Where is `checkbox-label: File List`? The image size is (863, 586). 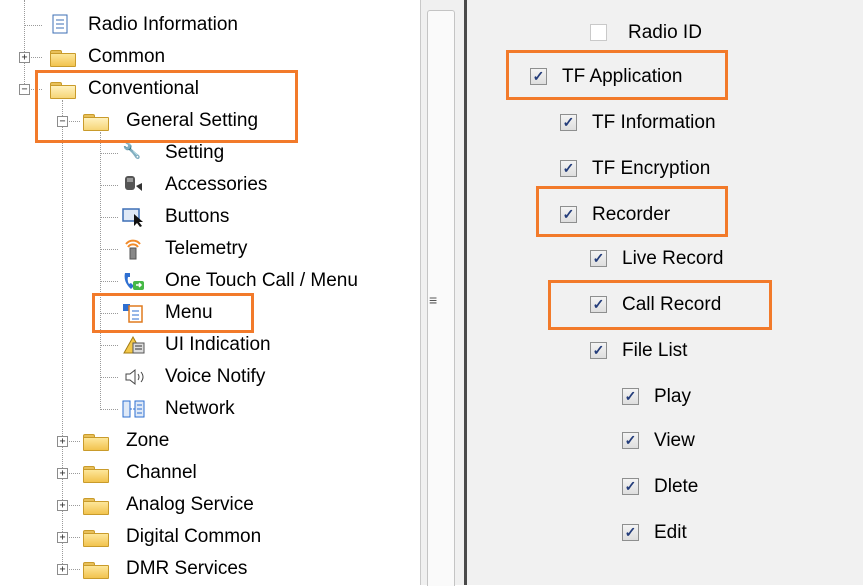 checkbox-label: File List is located at coordinates (655, 350).